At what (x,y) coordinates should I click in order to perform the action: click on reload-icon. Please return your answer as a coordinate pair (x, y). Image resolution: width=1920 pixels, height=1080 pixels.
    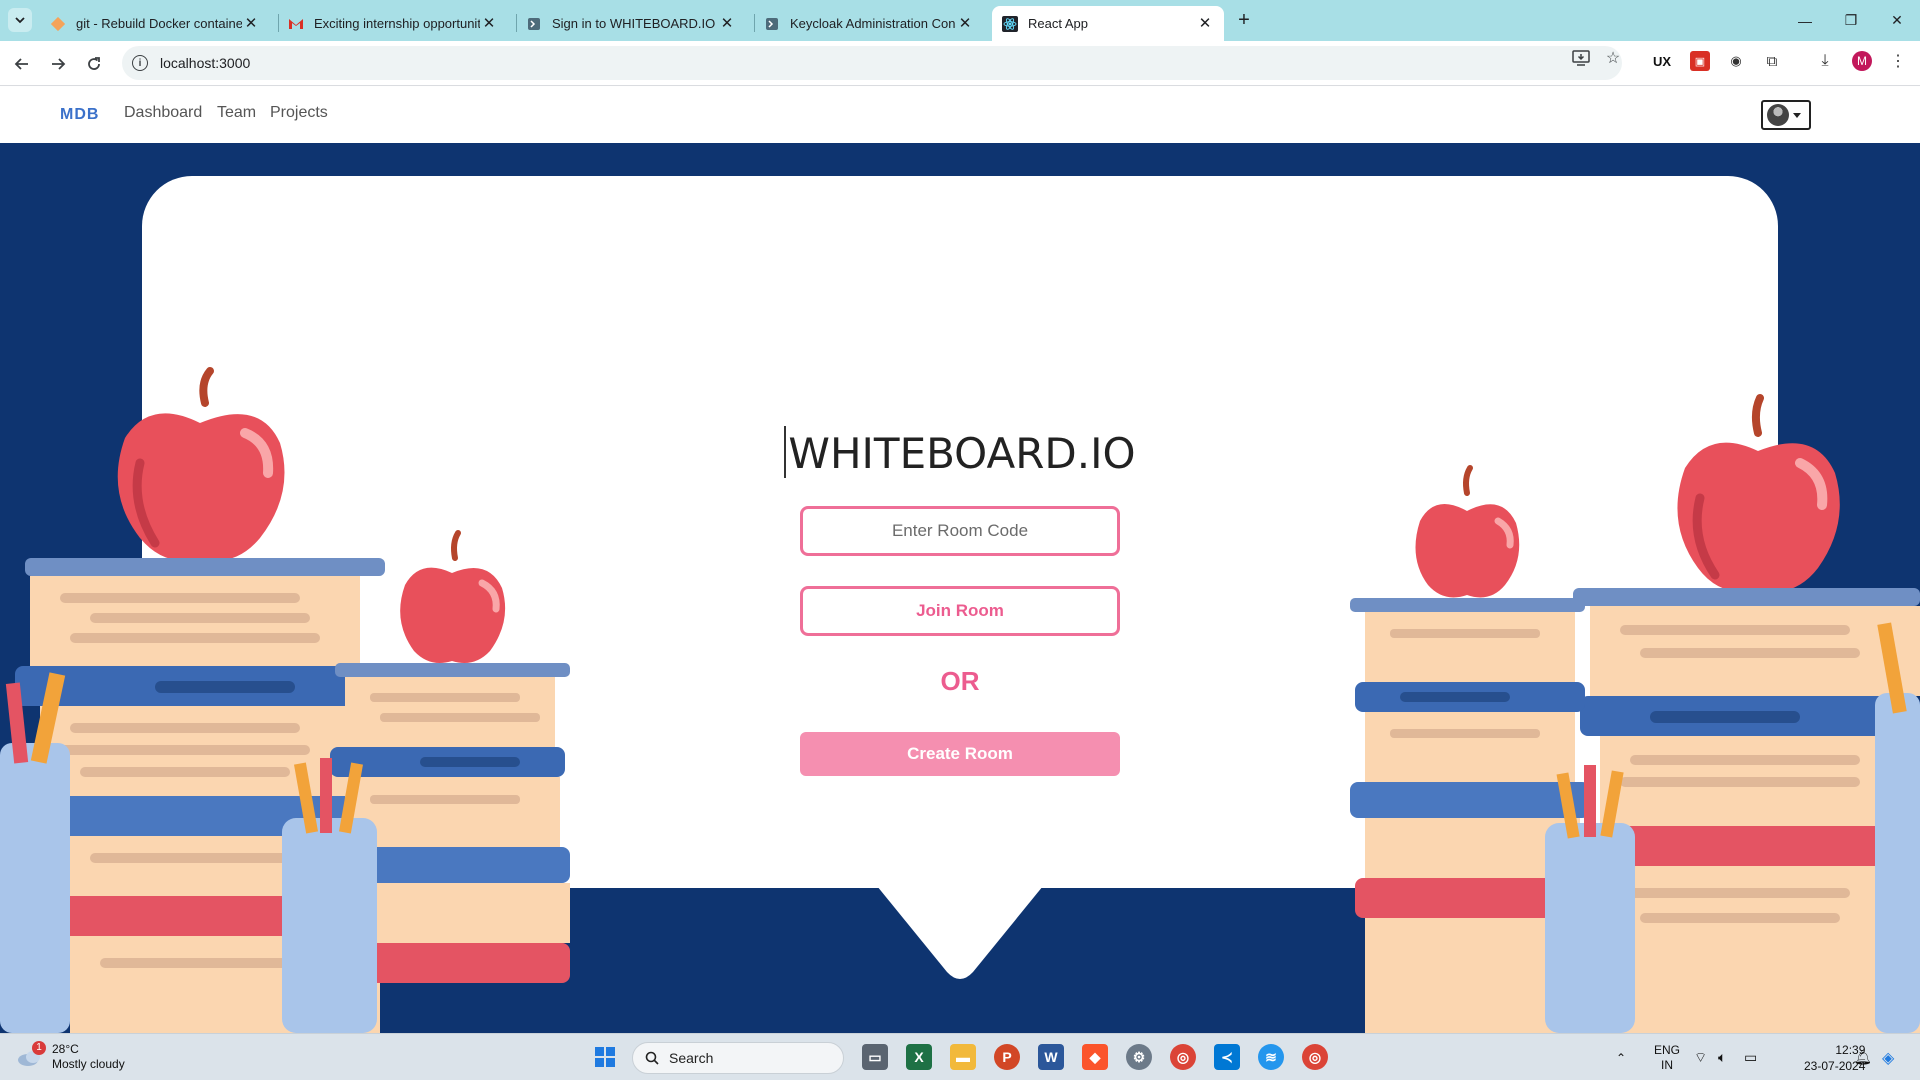
    Looking at the image, I should click on (94, 64).